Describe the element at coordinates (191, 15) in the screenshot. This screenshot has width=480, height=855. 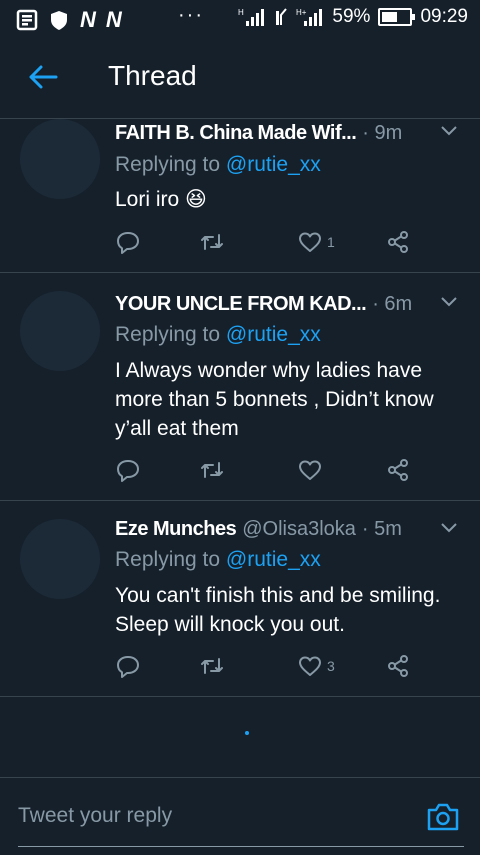
I see `more-notifications-icon: ···` at that location.